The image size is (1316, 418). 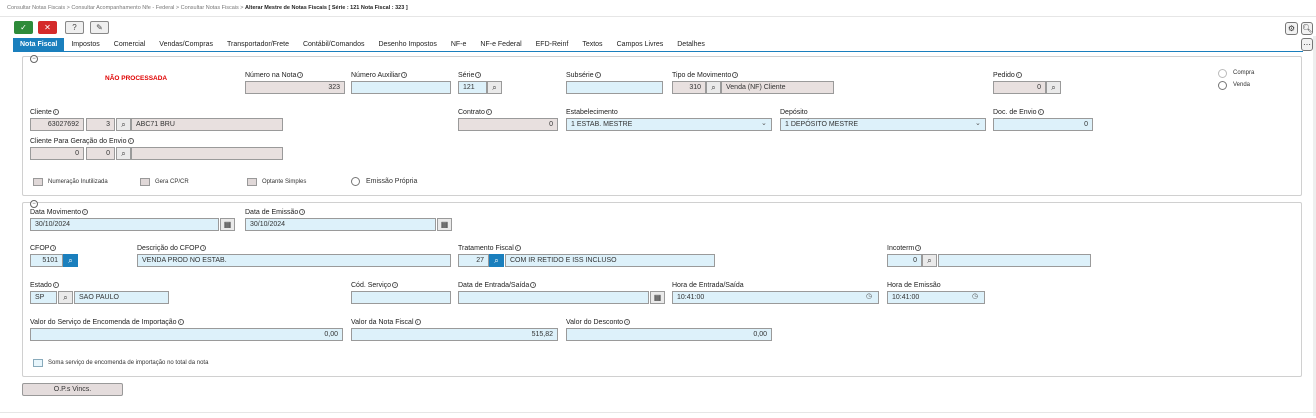 I want to click on subserie-field, so click(x=614, y=87).